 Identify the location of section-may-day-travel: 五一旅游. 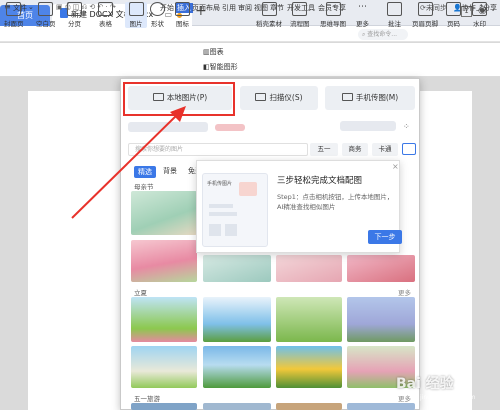
(147, 399).